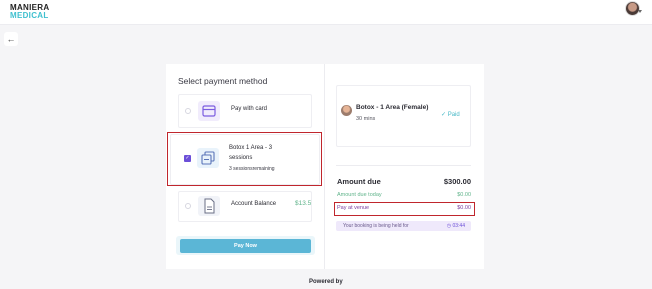 This screenshot has height=289, width=652. What do you see at coordinates (632, 8) in the screenshot?
I see `user-avatar` at bounding box center [632, 8].